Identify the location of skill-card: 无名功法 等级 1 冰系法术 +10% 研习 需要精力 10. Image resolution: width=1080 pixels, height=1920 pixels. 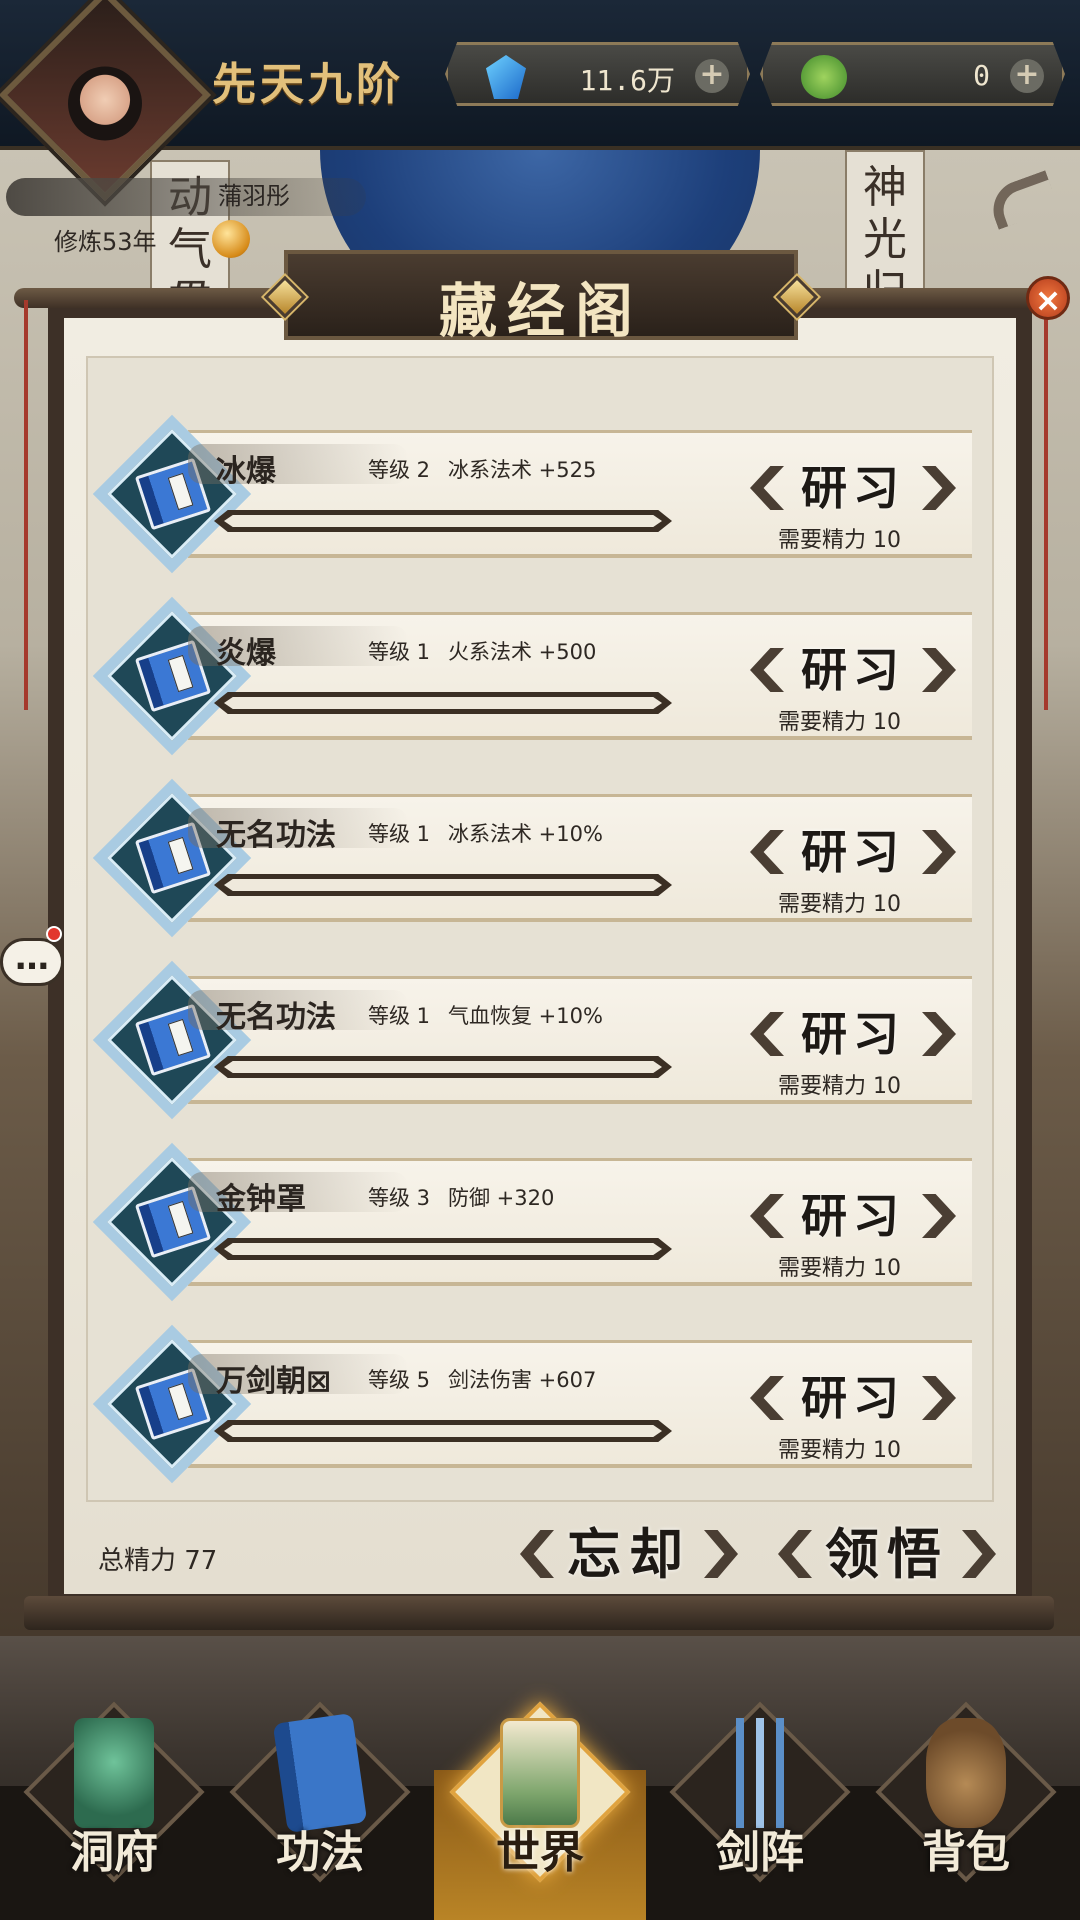
(532, 858).